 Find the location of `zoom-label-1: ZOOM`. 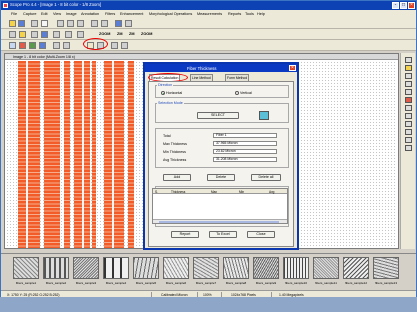

zoom-label-1: ZOOM is located at coordinates (104, 34).